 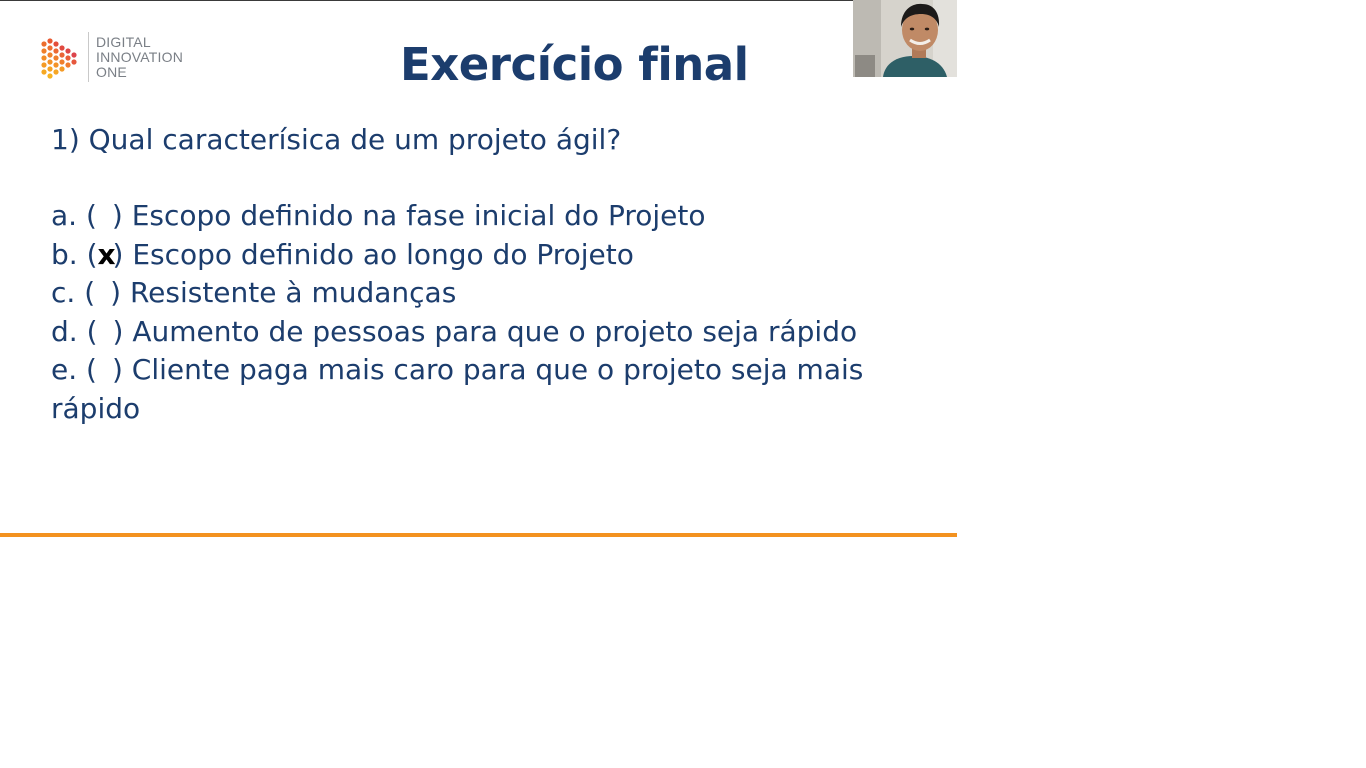 I want to click on option-prefix: c. (, so click(x=73, y=292).